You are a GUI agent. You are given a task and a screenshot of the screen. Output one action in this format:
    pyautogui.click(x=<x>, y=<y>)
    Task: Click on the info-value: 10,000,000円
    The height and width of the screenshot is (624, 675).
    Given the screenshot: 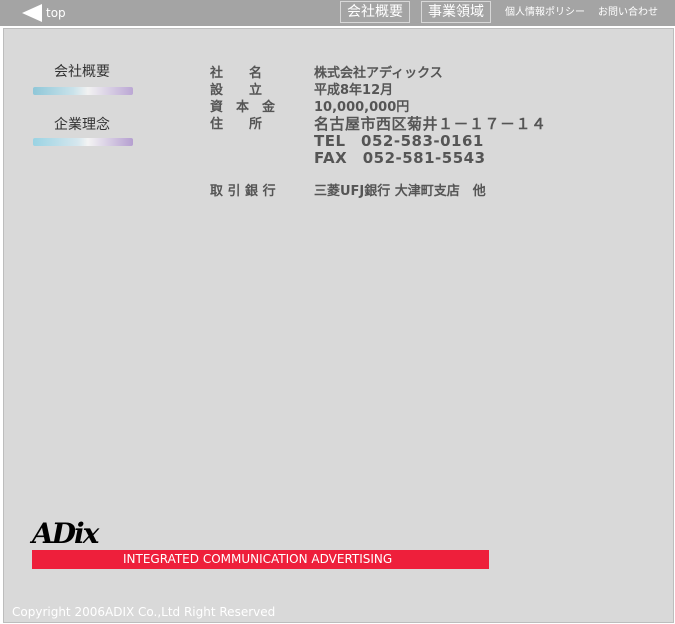 What is the action you would take?
    pyautogui.click(x=362, y=107)
    